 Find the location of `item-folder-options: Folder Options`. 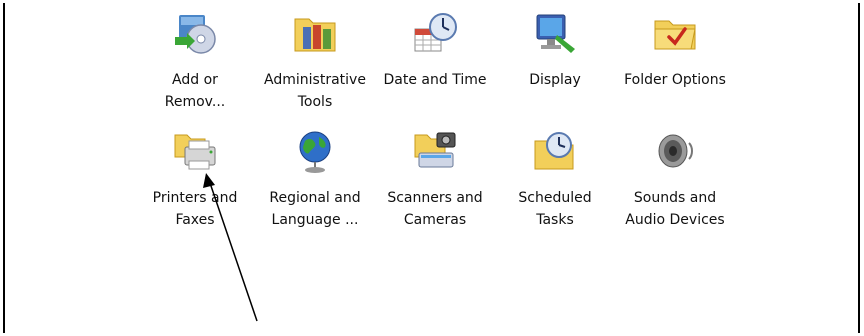

item-folder-options: Folder Options is located at coordinates (675, 50).